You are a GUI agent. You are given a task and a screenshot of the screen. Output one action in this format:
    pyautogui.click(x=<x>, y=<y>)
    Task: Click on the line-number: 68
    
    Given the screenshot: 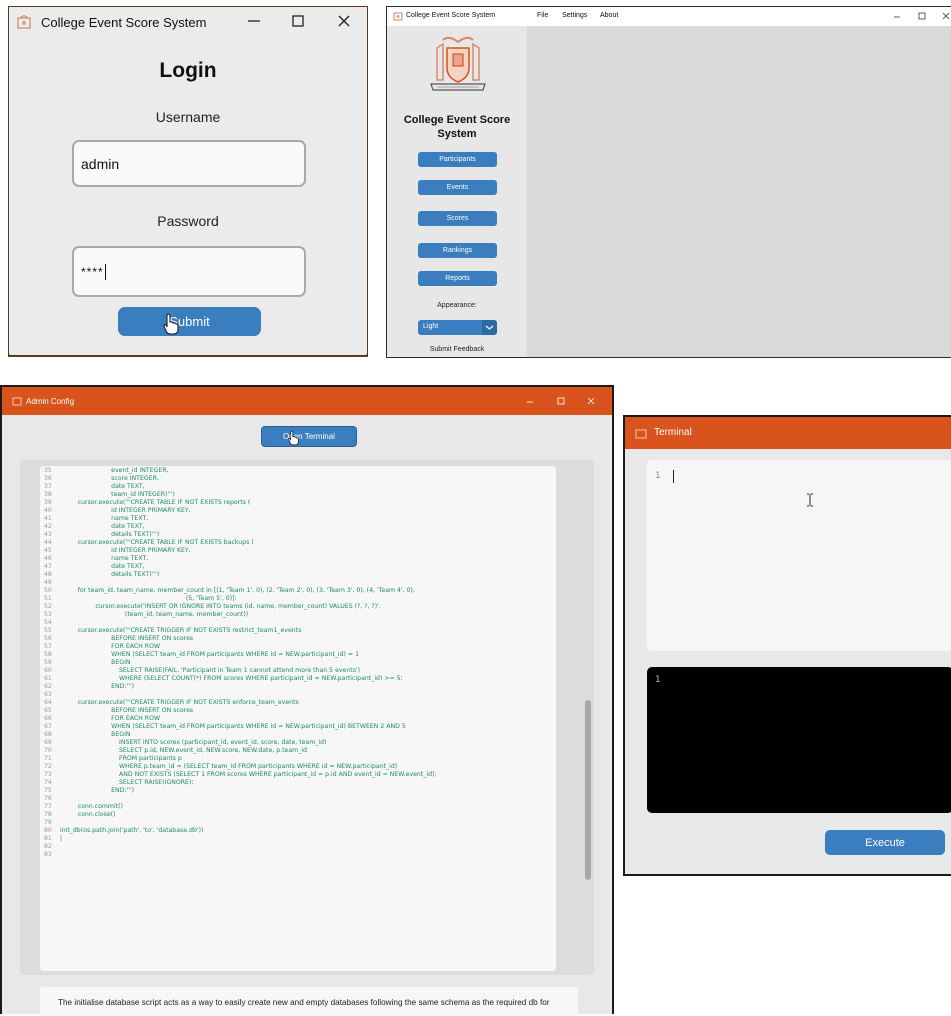 What is the action you would take?
    pyautogui.click(x=48, y=734)
    